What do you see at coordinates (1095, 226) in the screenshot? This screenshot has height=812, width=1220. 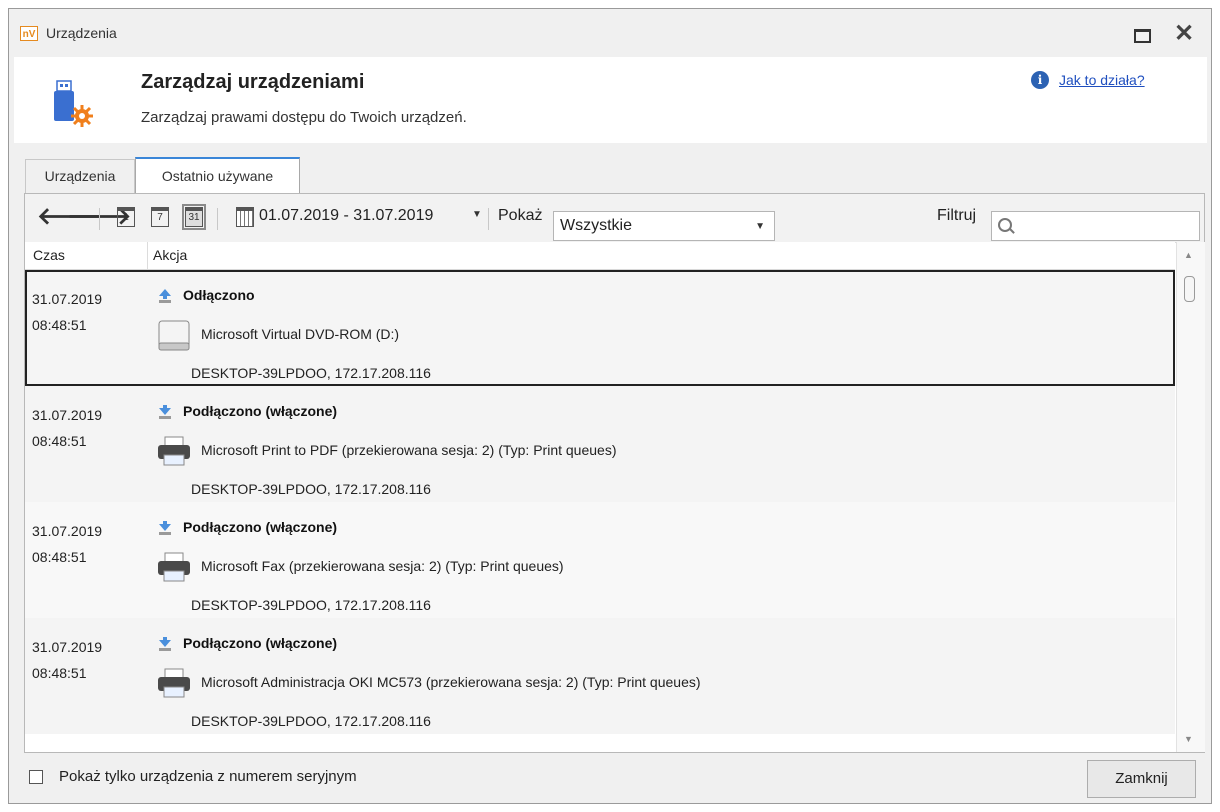 I see `filter-input` at bounding box center [1095, 226].